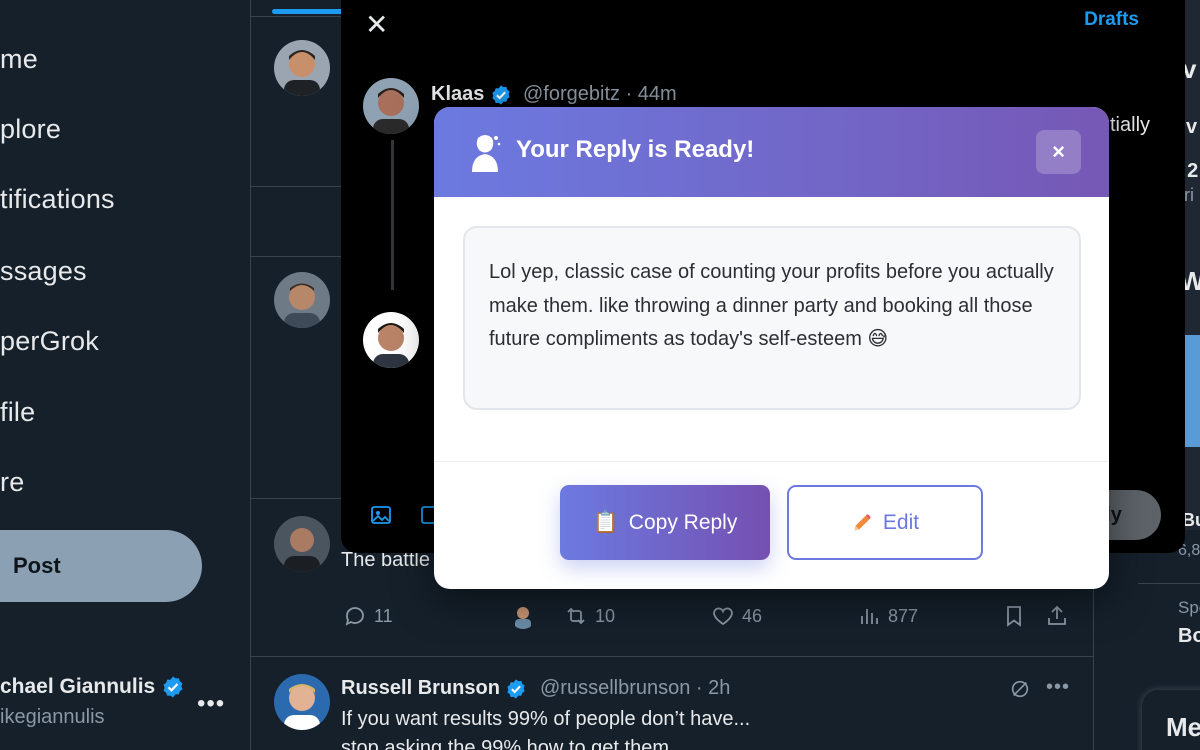  I want to click on tweet-author-name-text: Russell Brunson, so click(420, 688).